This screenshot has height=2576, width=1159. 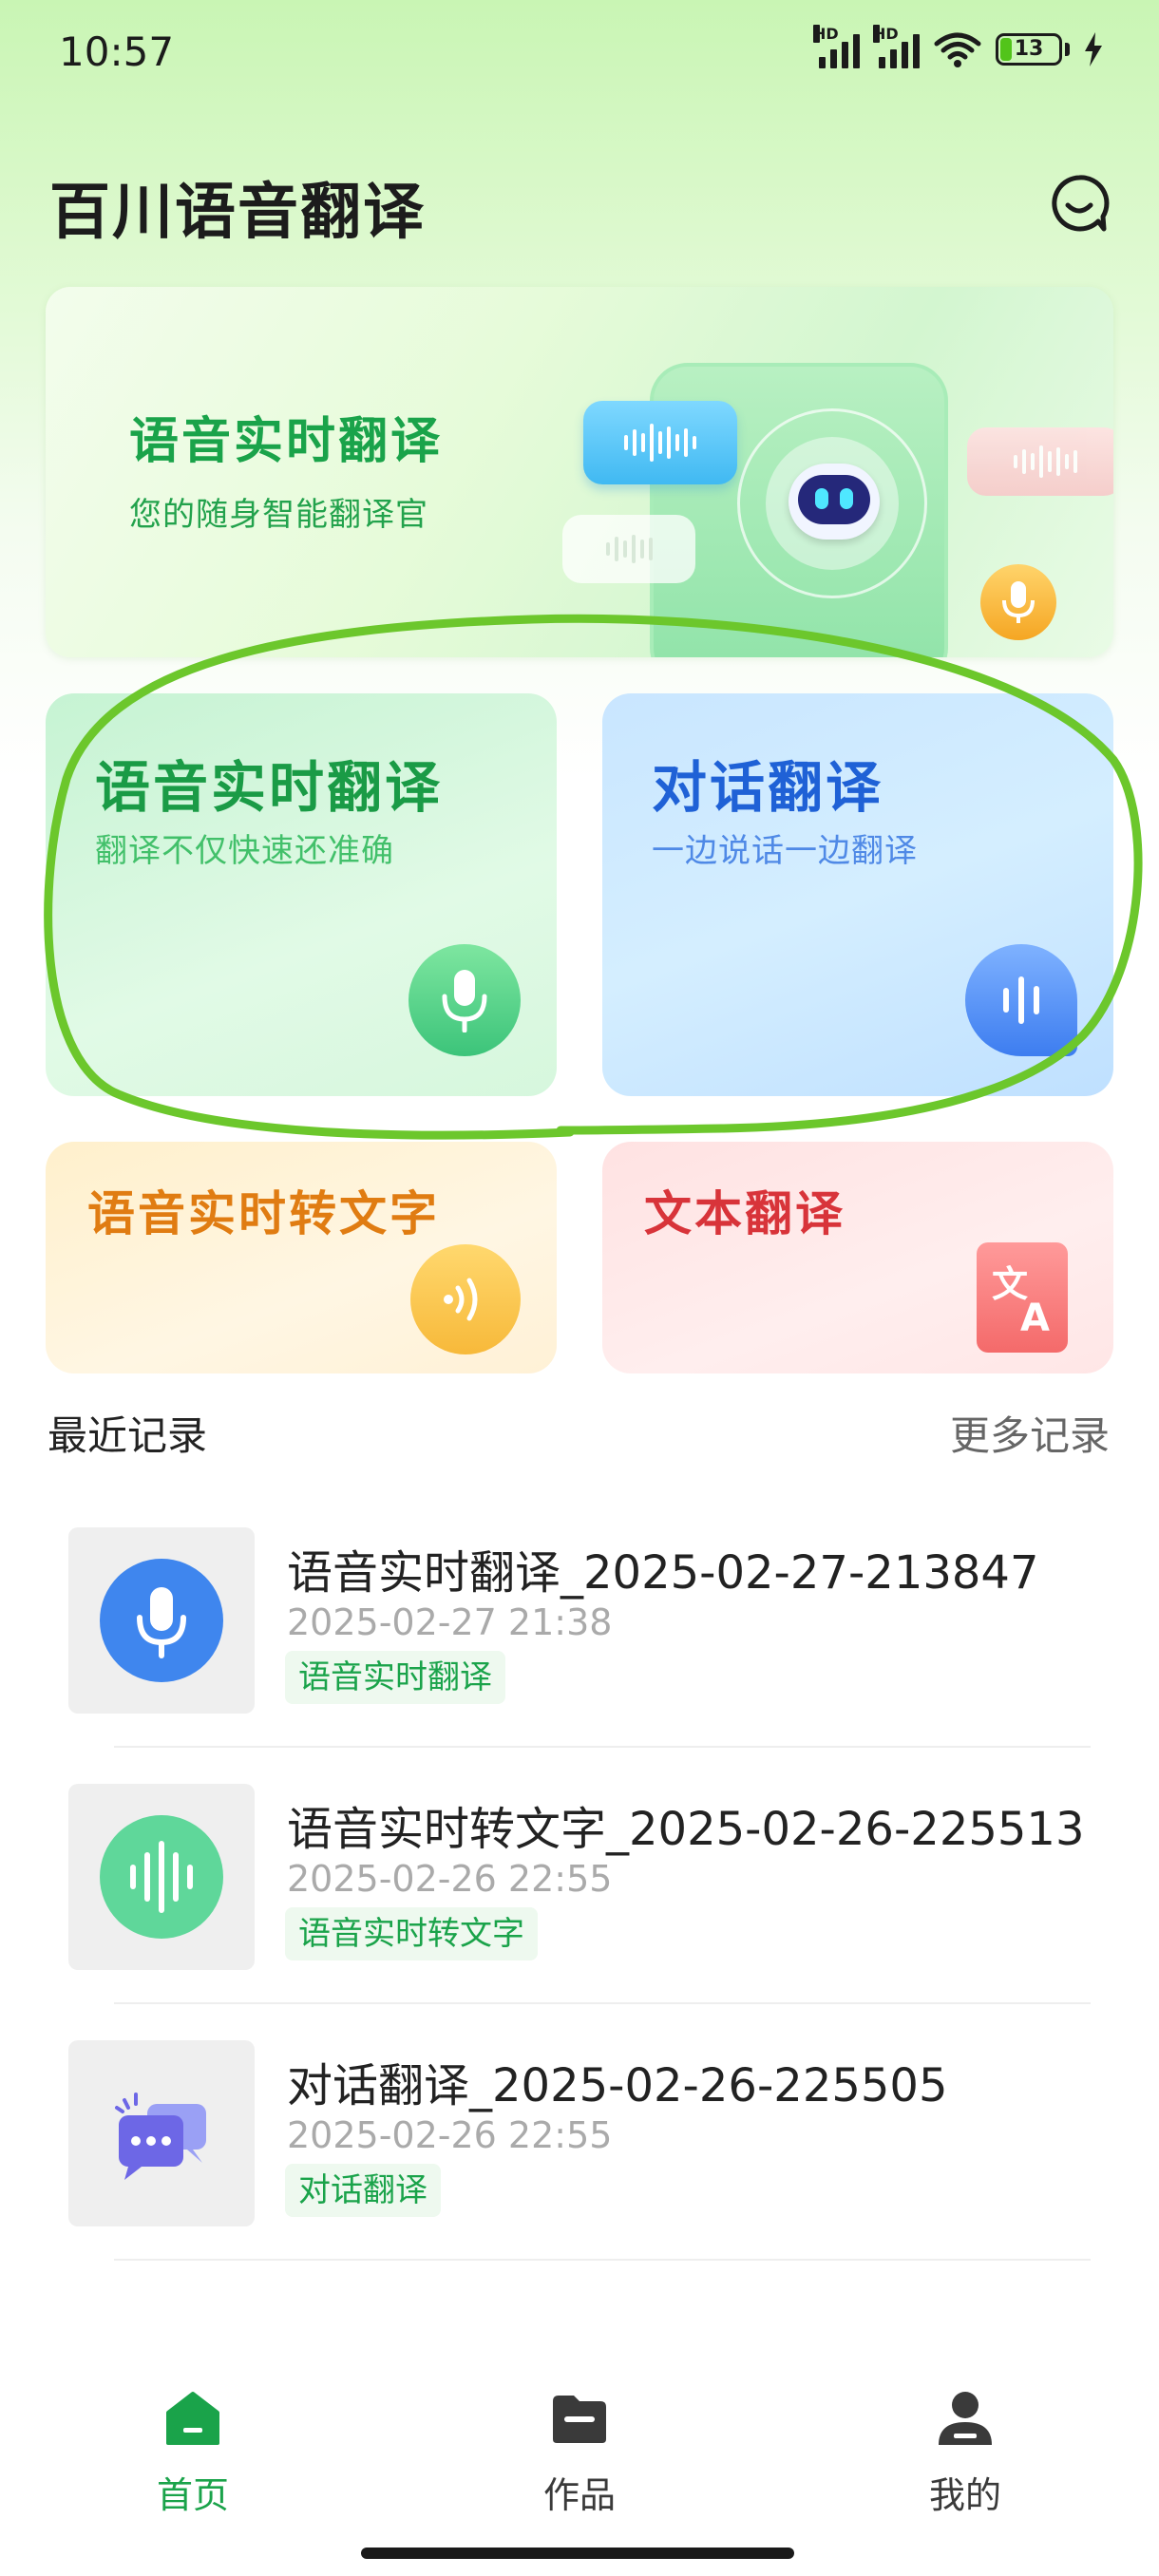 What do you see at coordinates (301, 1257) in the screenshot?
I see `feature-card-speech-to-text: 语音实时转文字` at bounding box center [301, 1257].